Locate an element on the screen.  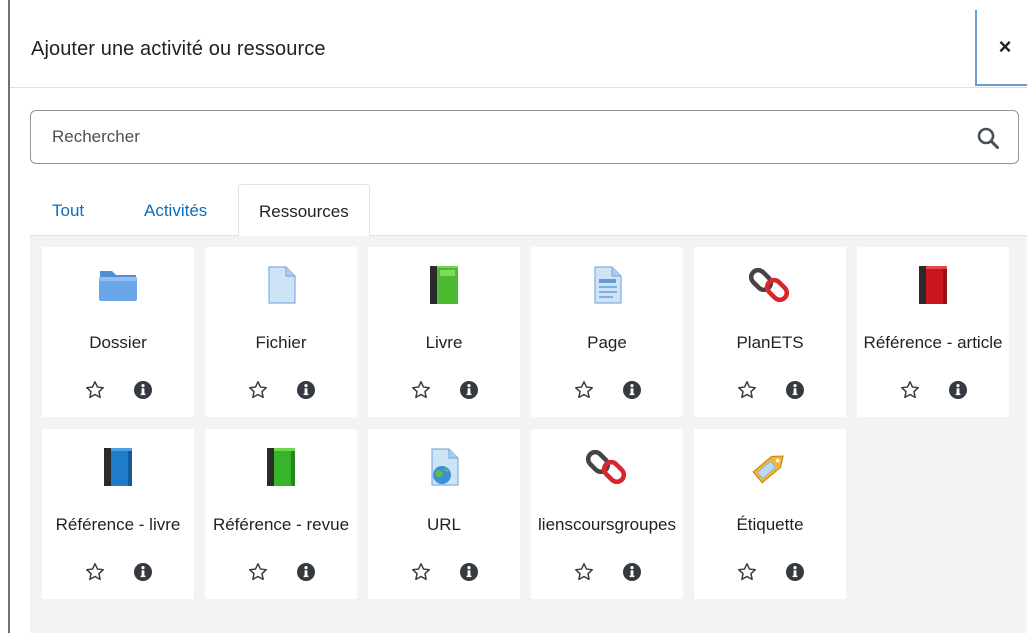
search-box is located at coordinates (524, 137).